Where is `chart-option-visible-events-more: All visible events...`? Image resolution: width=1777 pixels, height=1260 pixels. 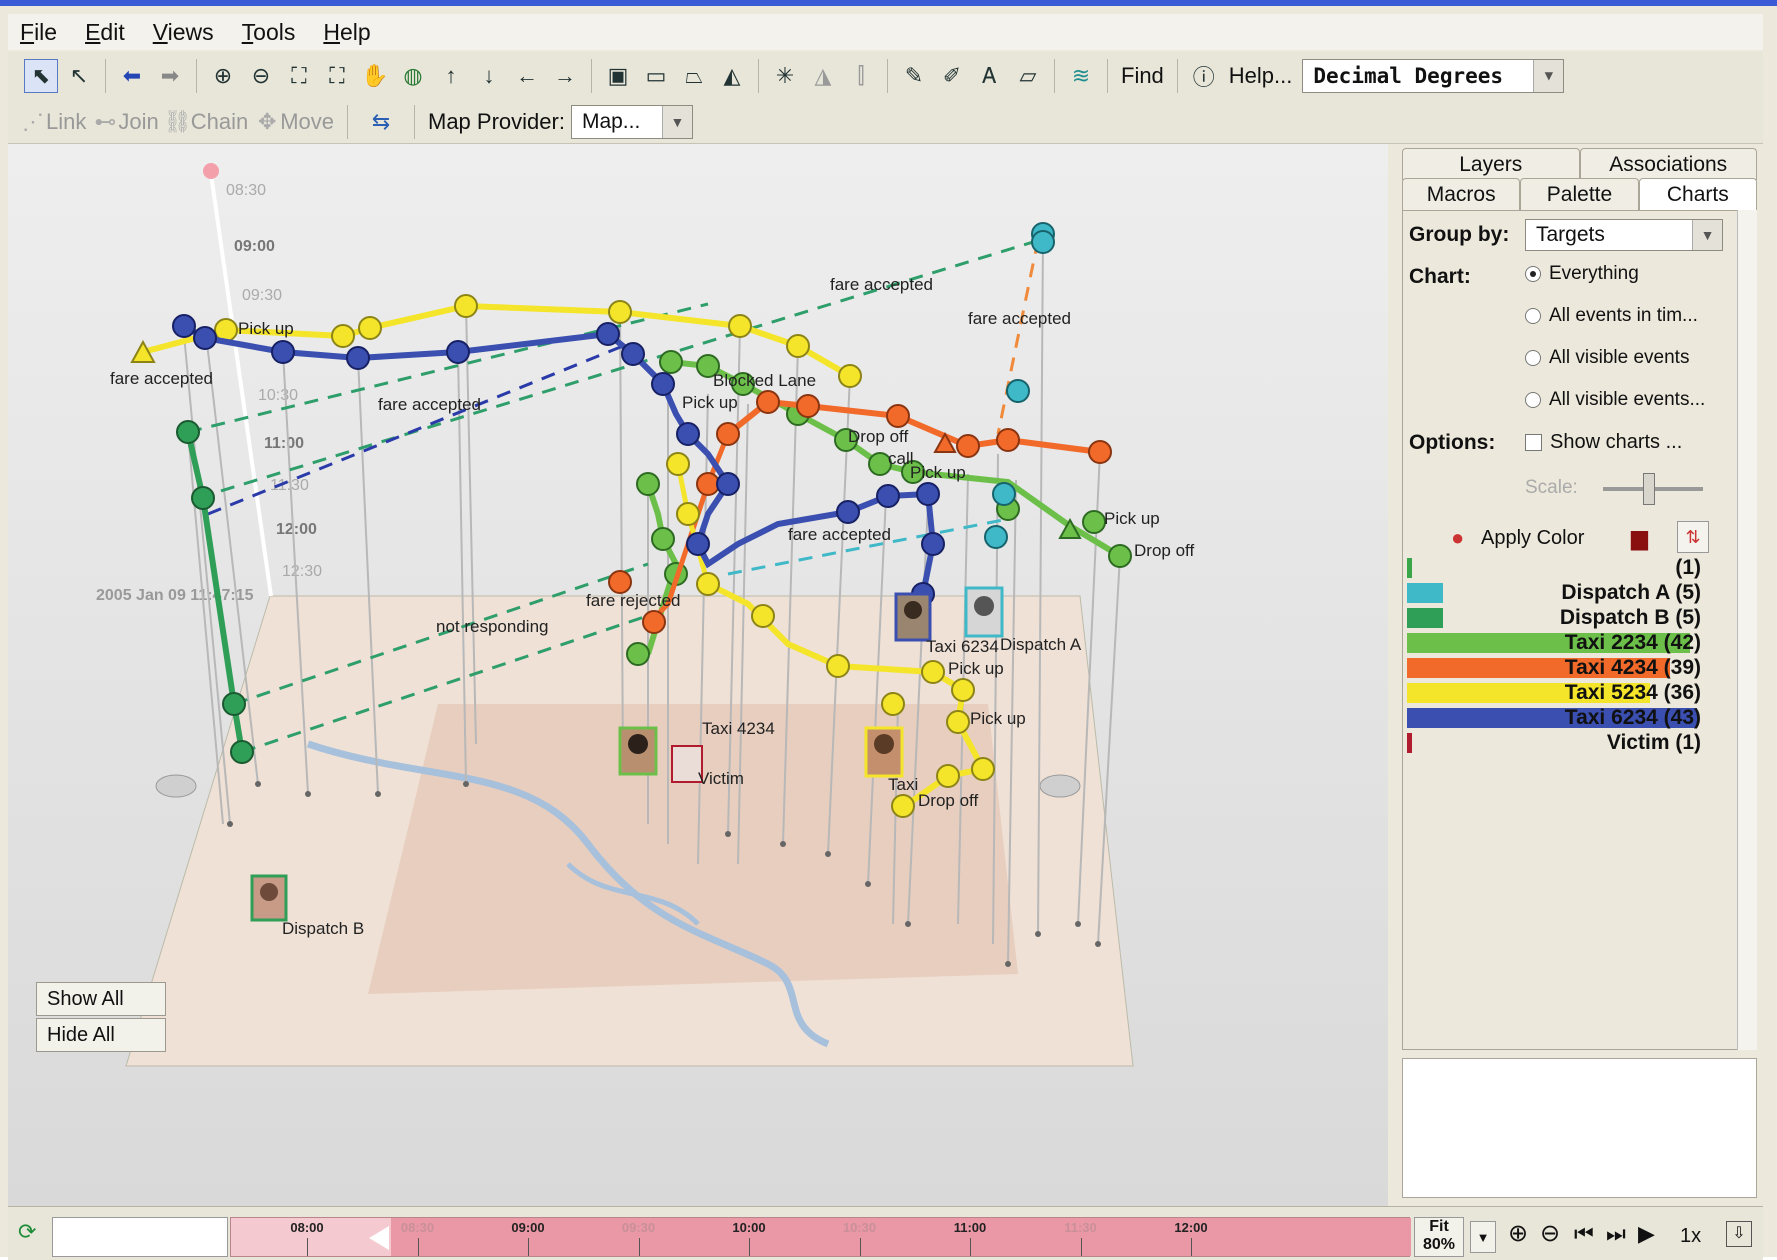 chart-option-visible-events-more: All visible events... is located at coordinates (1615, 400).